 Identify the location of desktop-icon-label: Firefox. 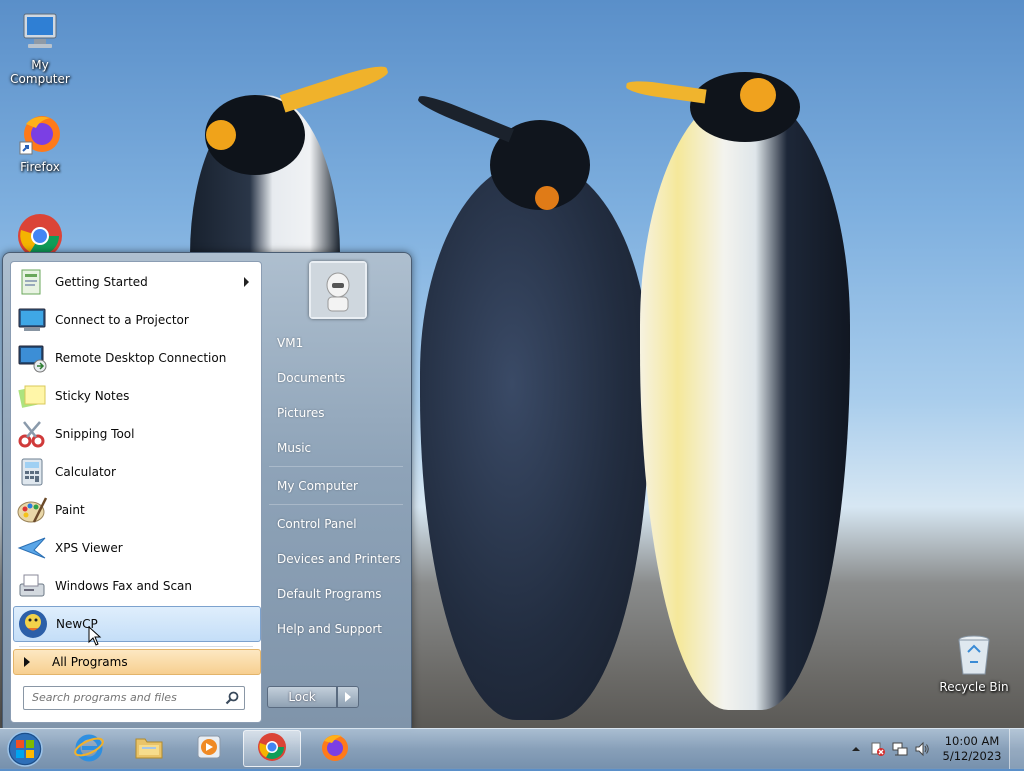
(40, 167).